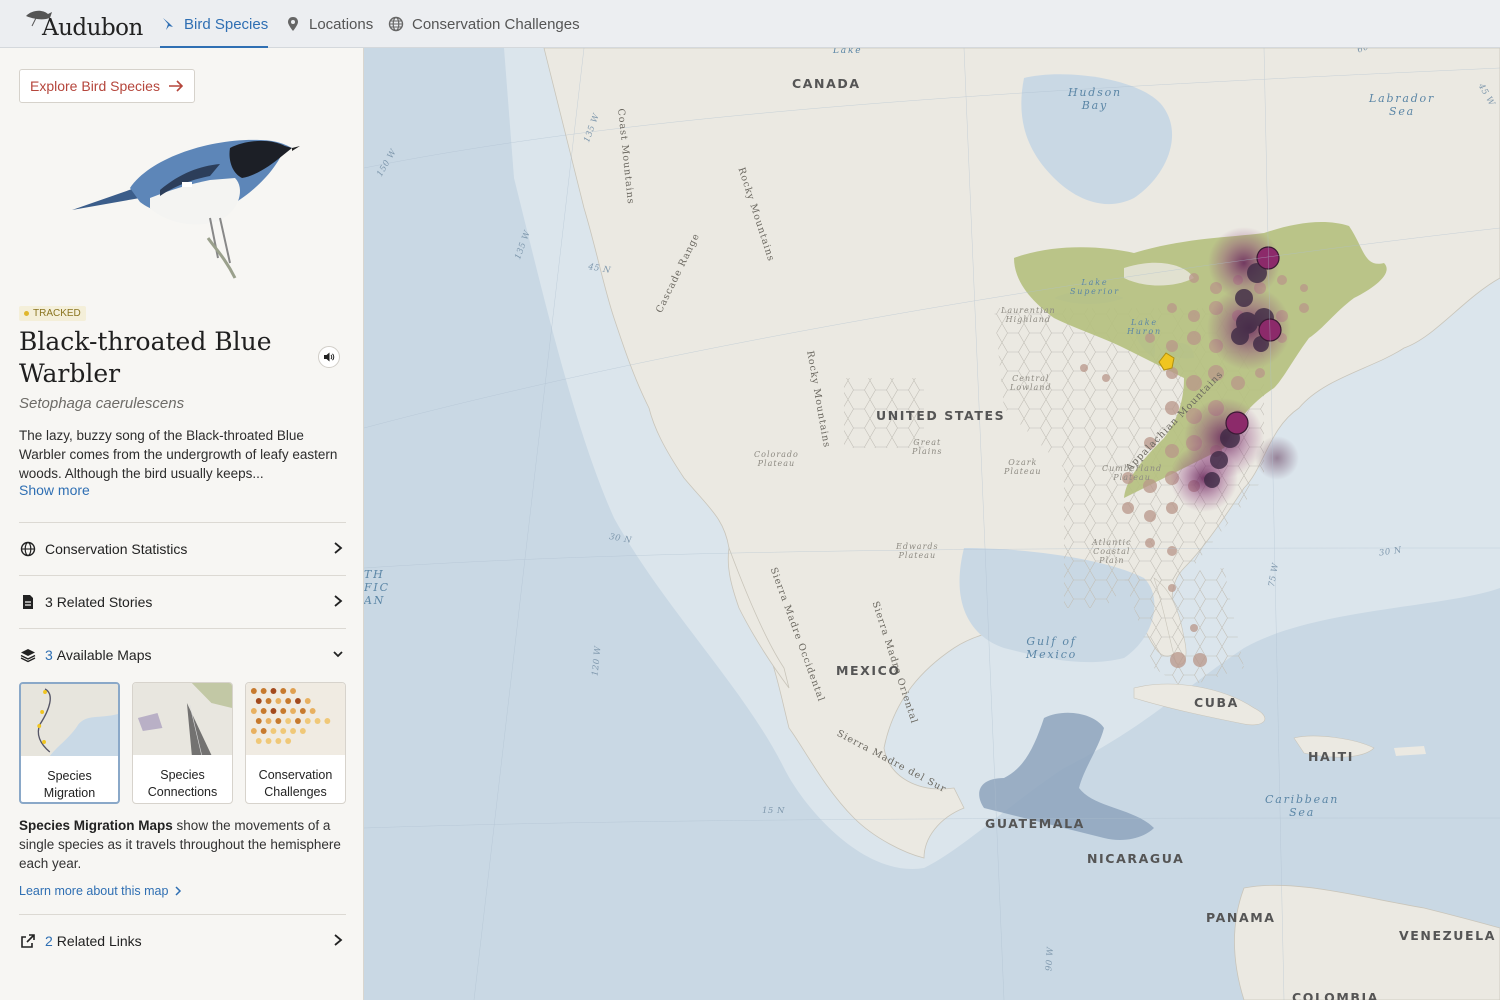  Describe the element at coordinates (826, 83) in the screenshot. I see `label-canada: CANADA` at that location.